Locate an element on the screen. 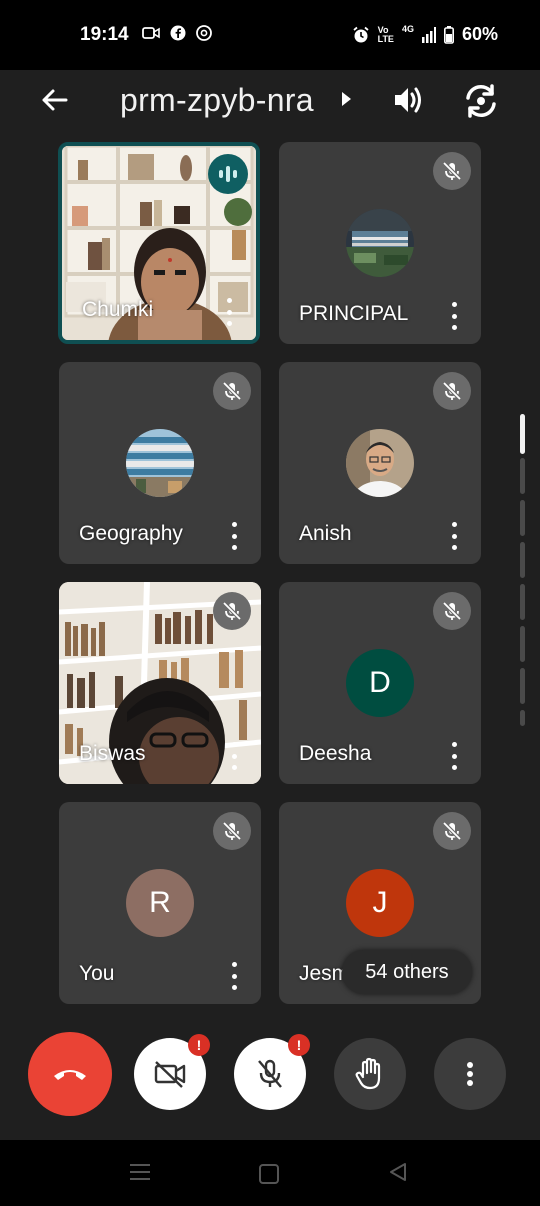  chrome-icon is located at coordinates (204, 33).